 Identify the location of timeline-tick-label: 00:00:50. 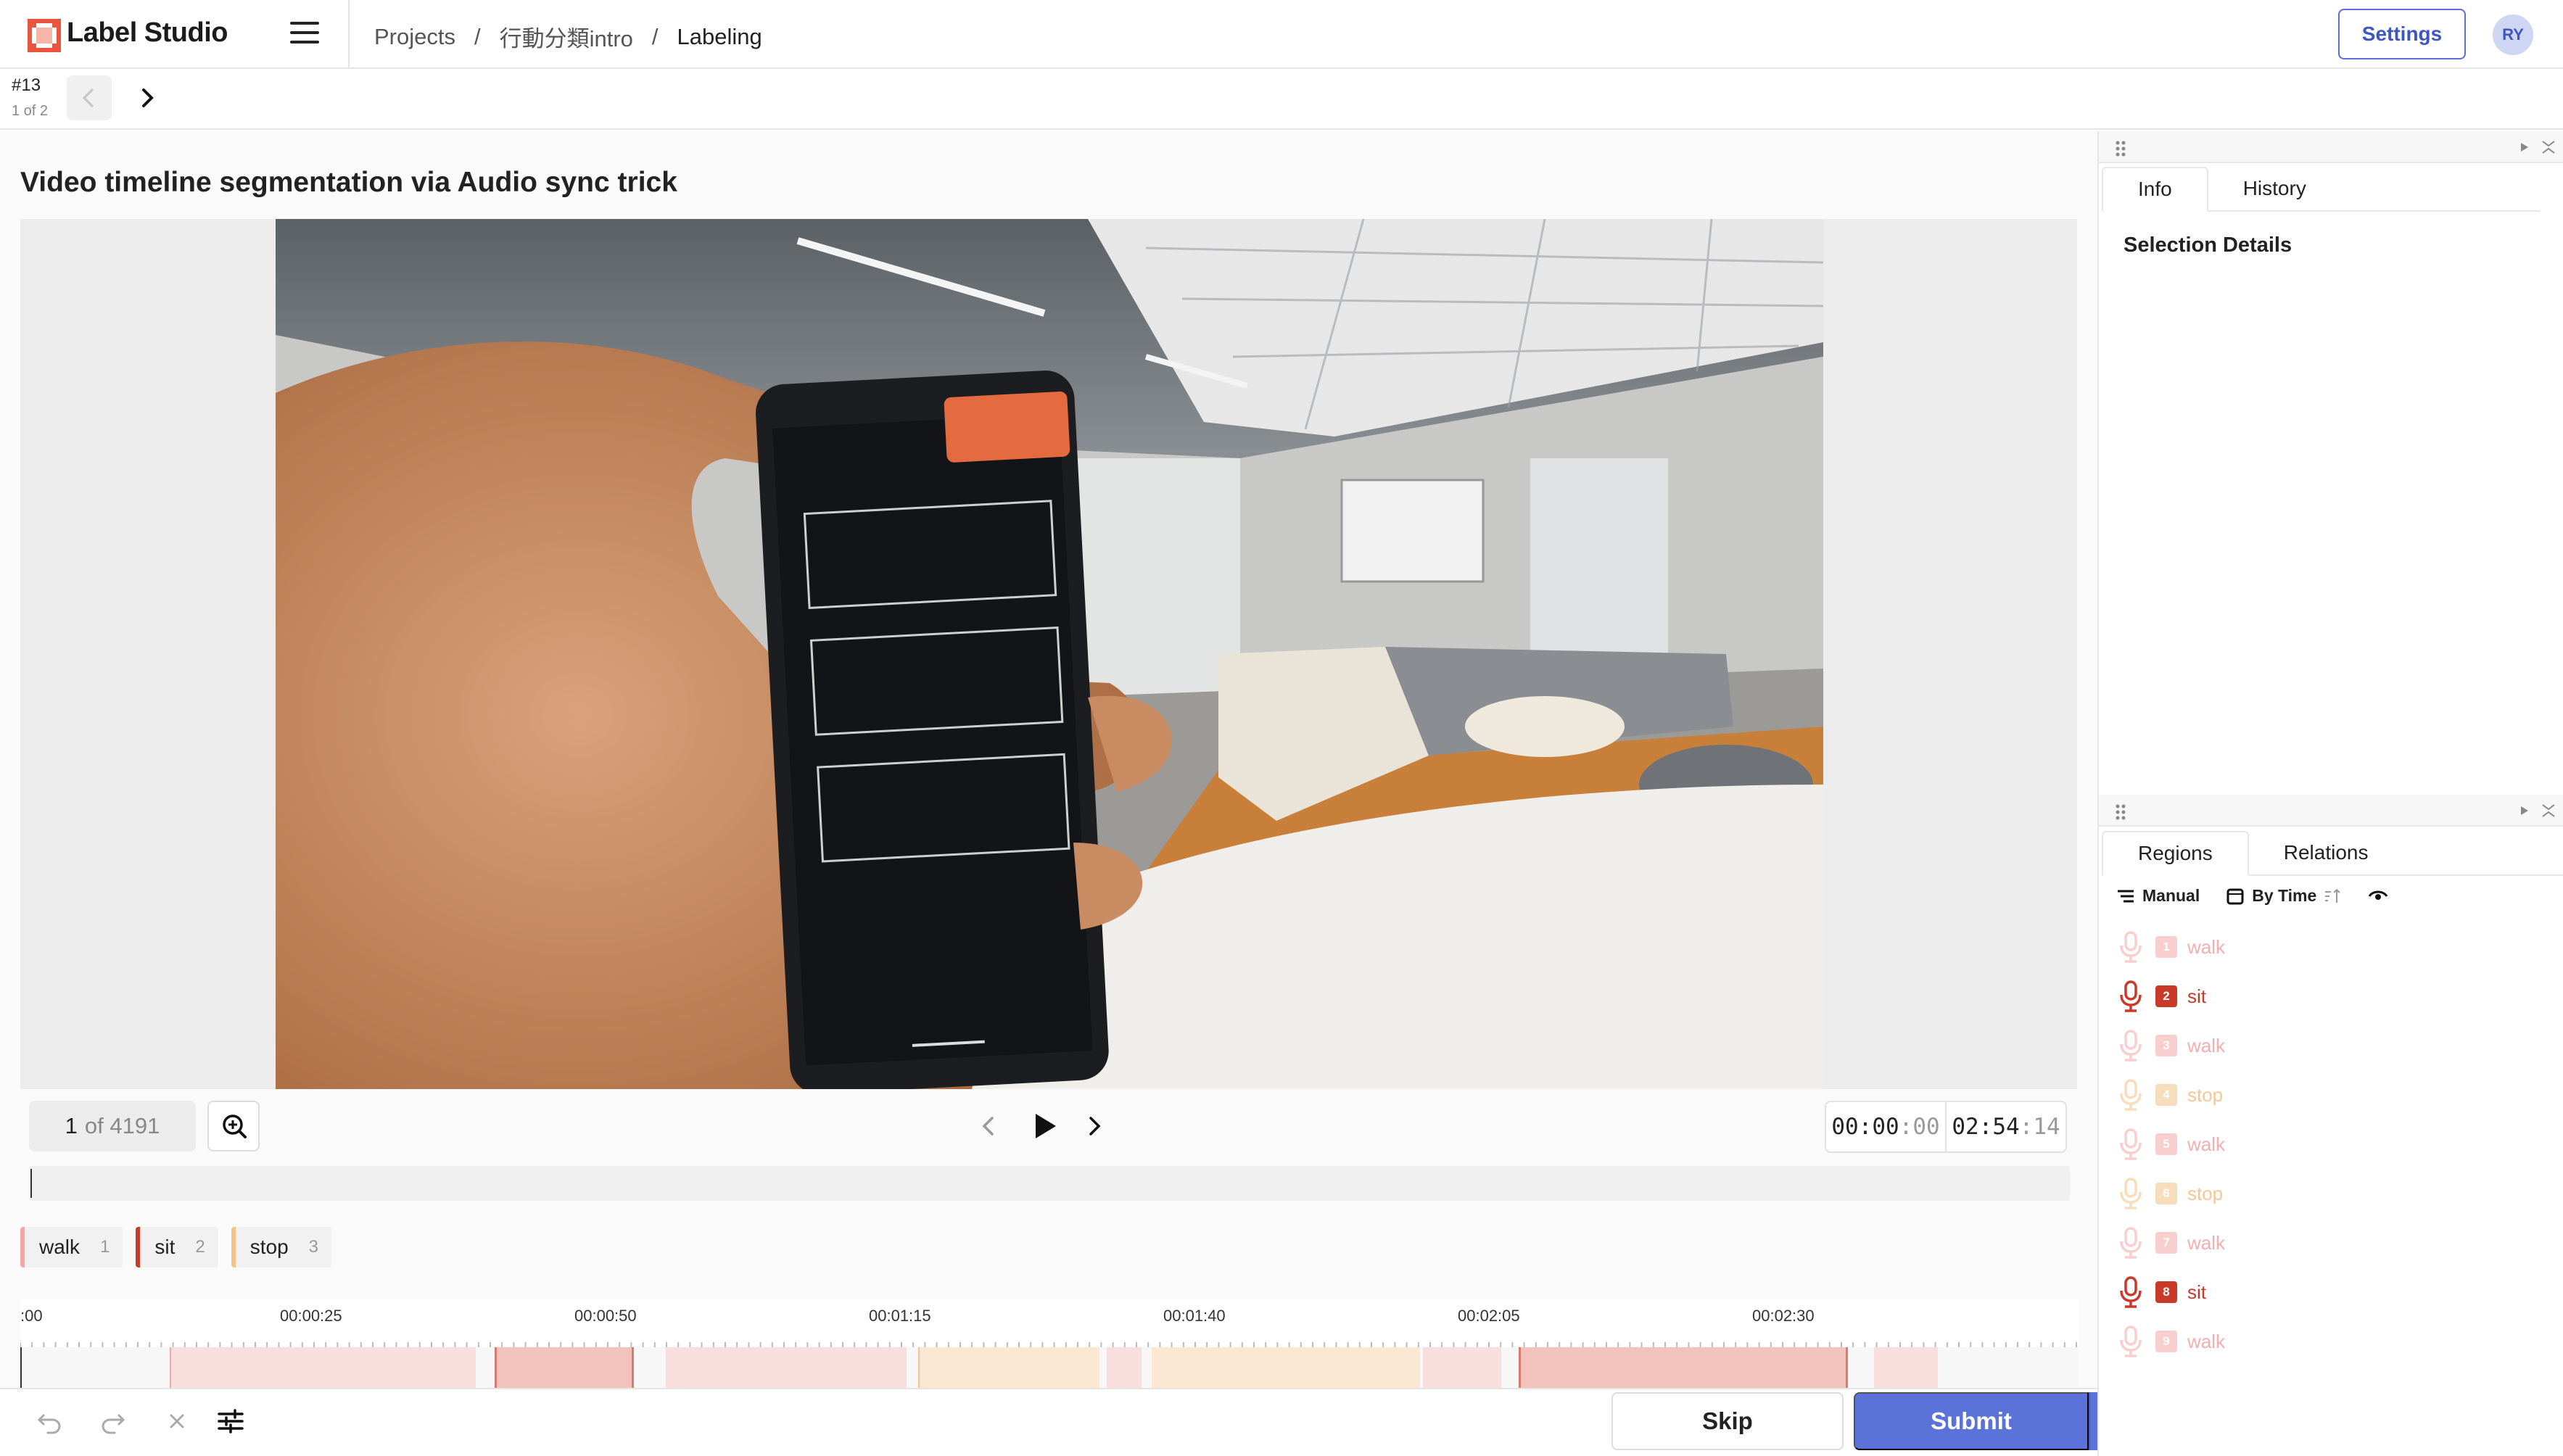
(605, 1316).